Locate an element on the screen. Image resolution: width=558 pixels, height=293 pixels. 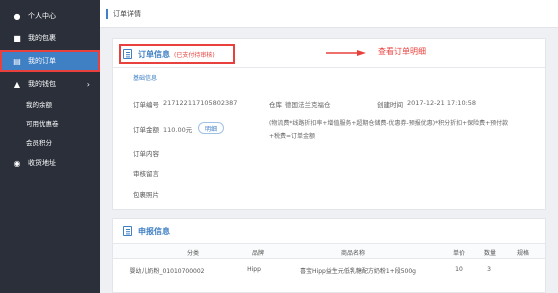
section-title: 订单信息 is located at coordinates (154, 54).